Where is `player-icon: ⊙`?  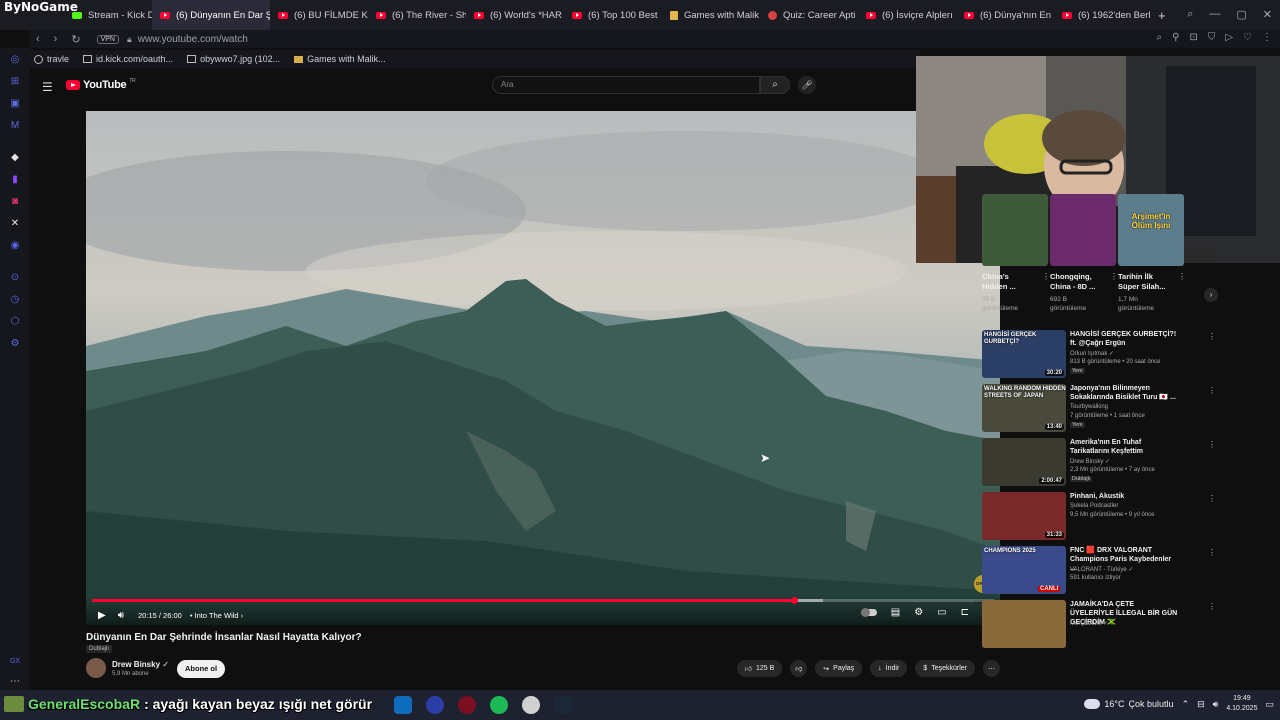 player-icon: ⊙ is located at coordinates (15, 278).